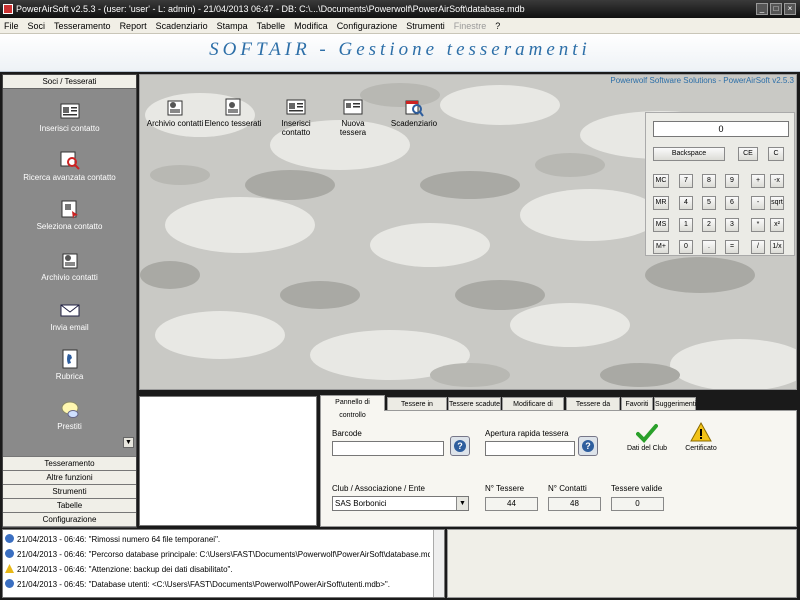 This screenshot has height=600, width=800. I want to click on barcode-input, so click(388, 448).